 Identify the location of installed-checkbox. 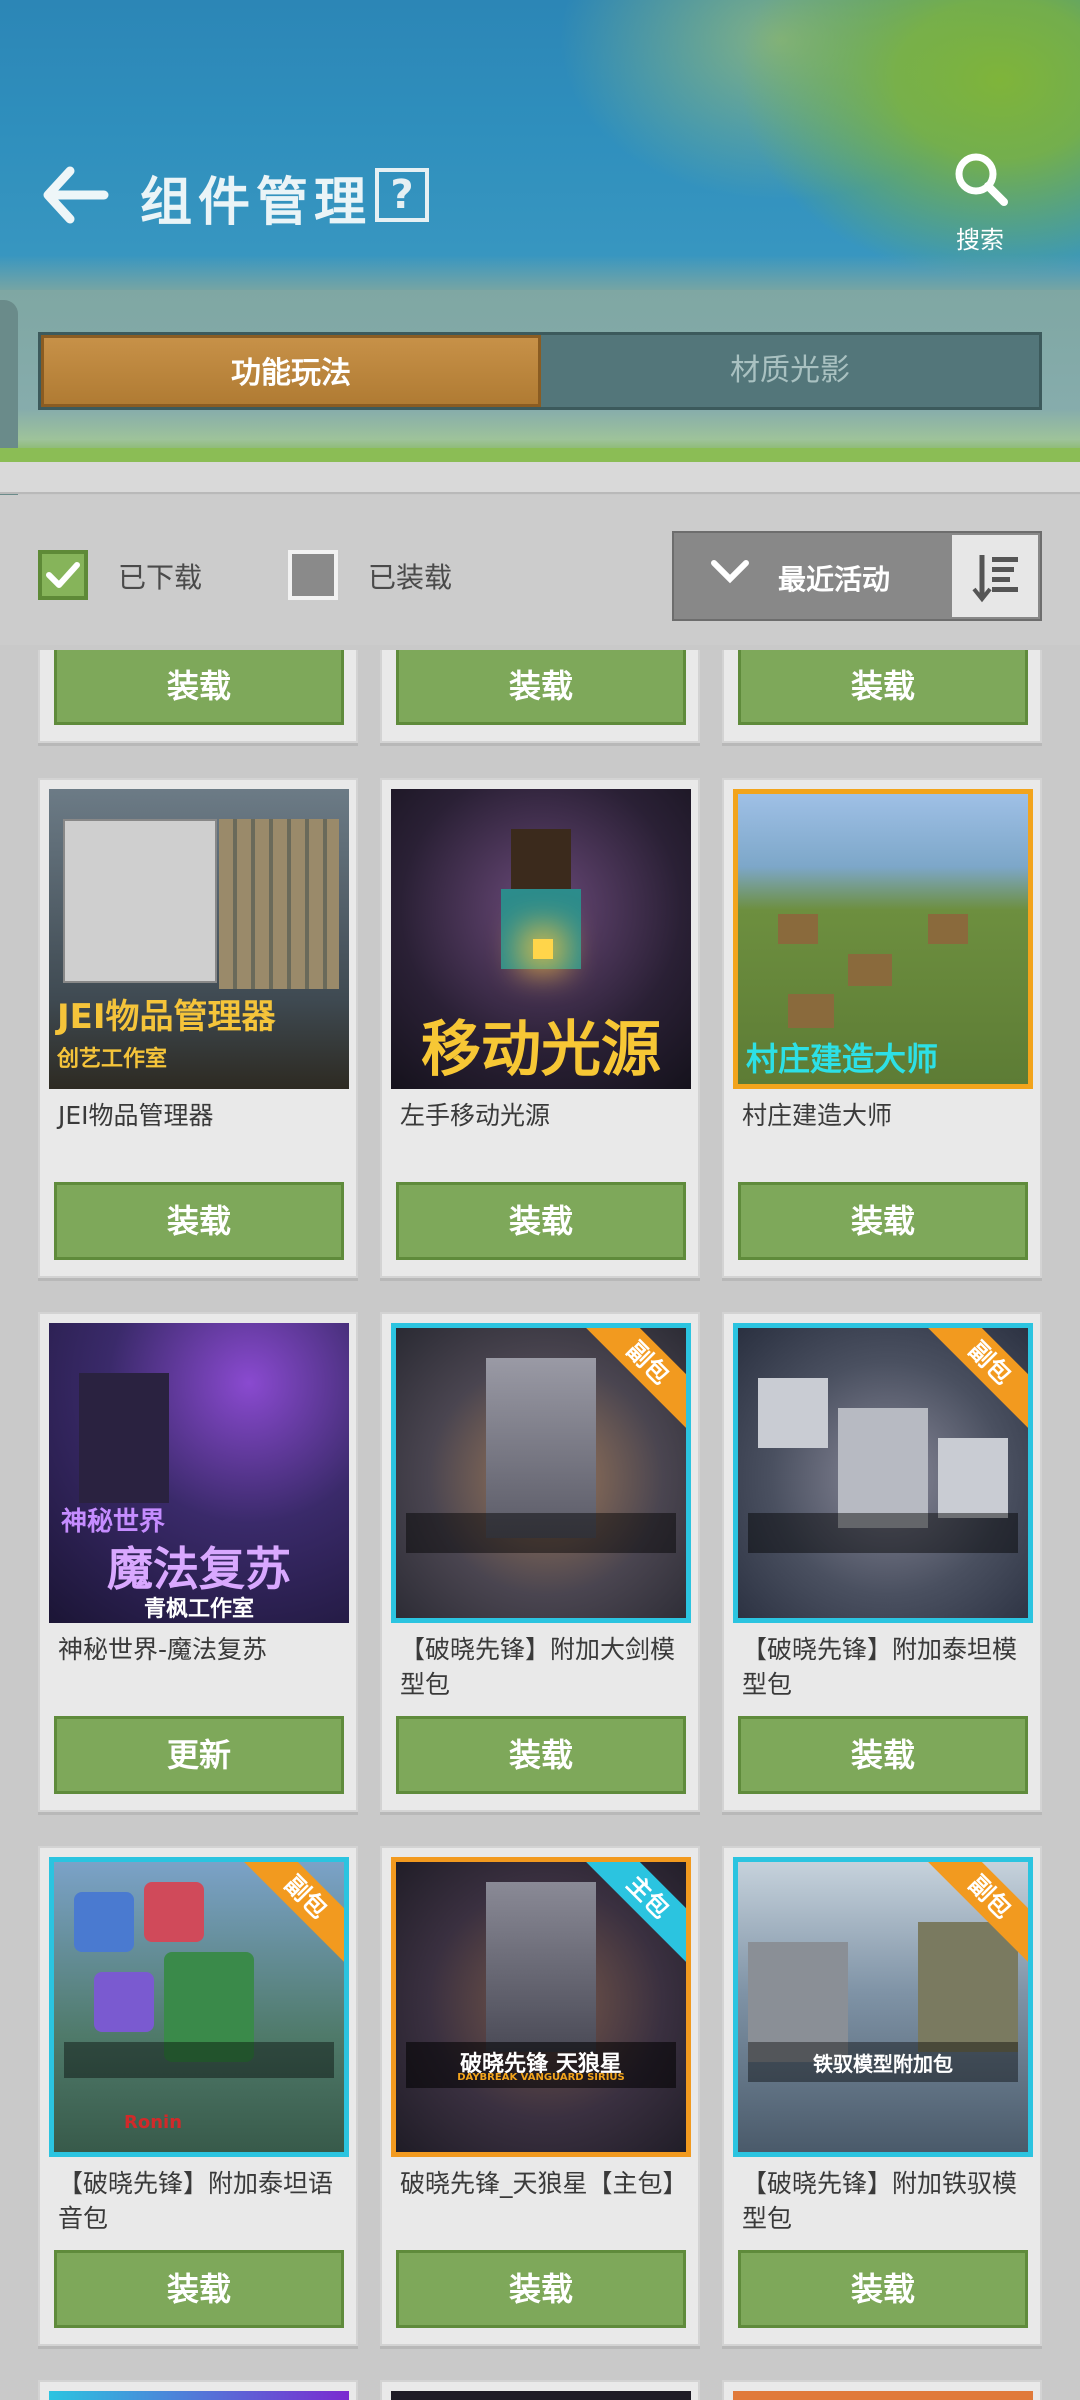
(313, 575).